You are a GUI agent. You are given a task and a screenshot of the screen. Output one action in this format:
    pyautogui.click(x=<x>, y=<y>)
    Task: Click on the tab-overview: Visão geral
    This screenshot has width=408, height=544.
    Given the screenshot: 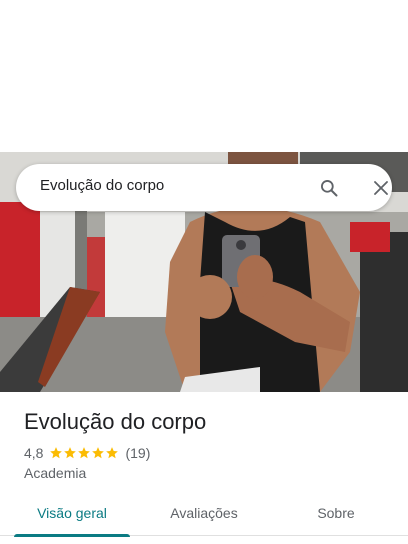 What is the action you would take?
    pyautogui.click(x=72, y=513)
    